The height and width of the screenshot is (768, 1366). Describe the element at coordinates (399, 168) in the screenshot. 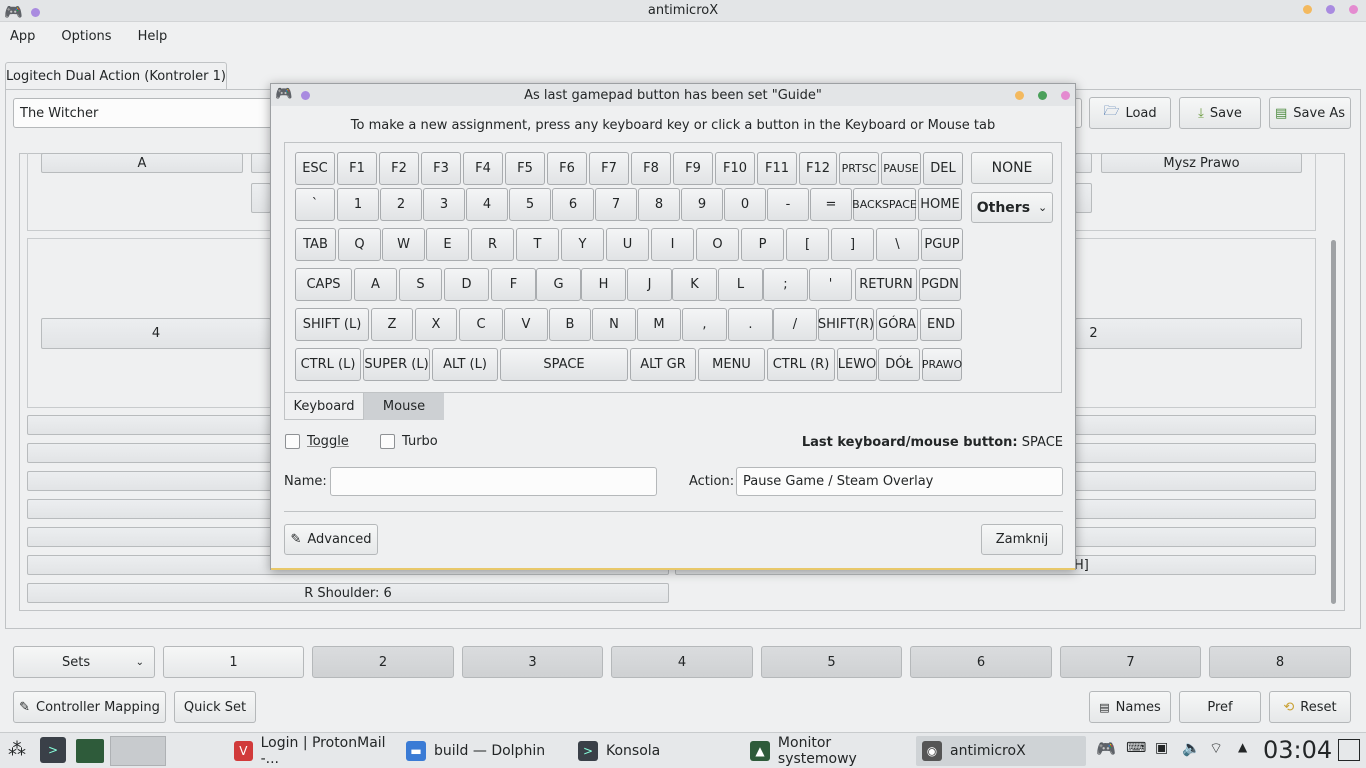

I see `key-f2: F2` at that location.